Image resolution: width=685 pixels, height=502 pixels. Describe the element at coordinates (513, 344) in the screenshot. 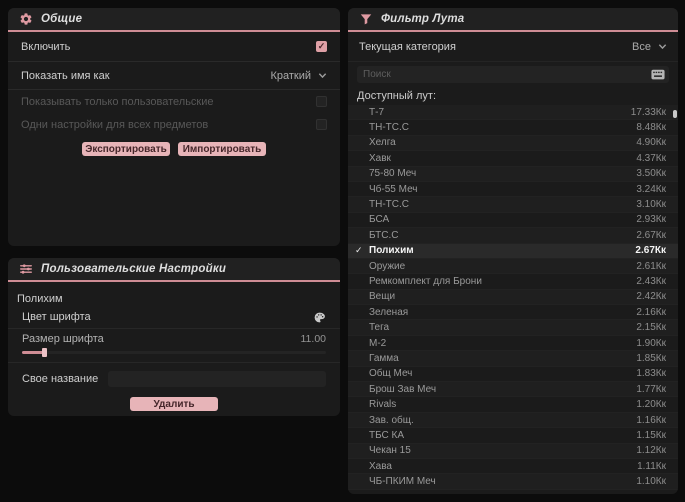

I see `list-item: М-2 1.90Кк` at that location.